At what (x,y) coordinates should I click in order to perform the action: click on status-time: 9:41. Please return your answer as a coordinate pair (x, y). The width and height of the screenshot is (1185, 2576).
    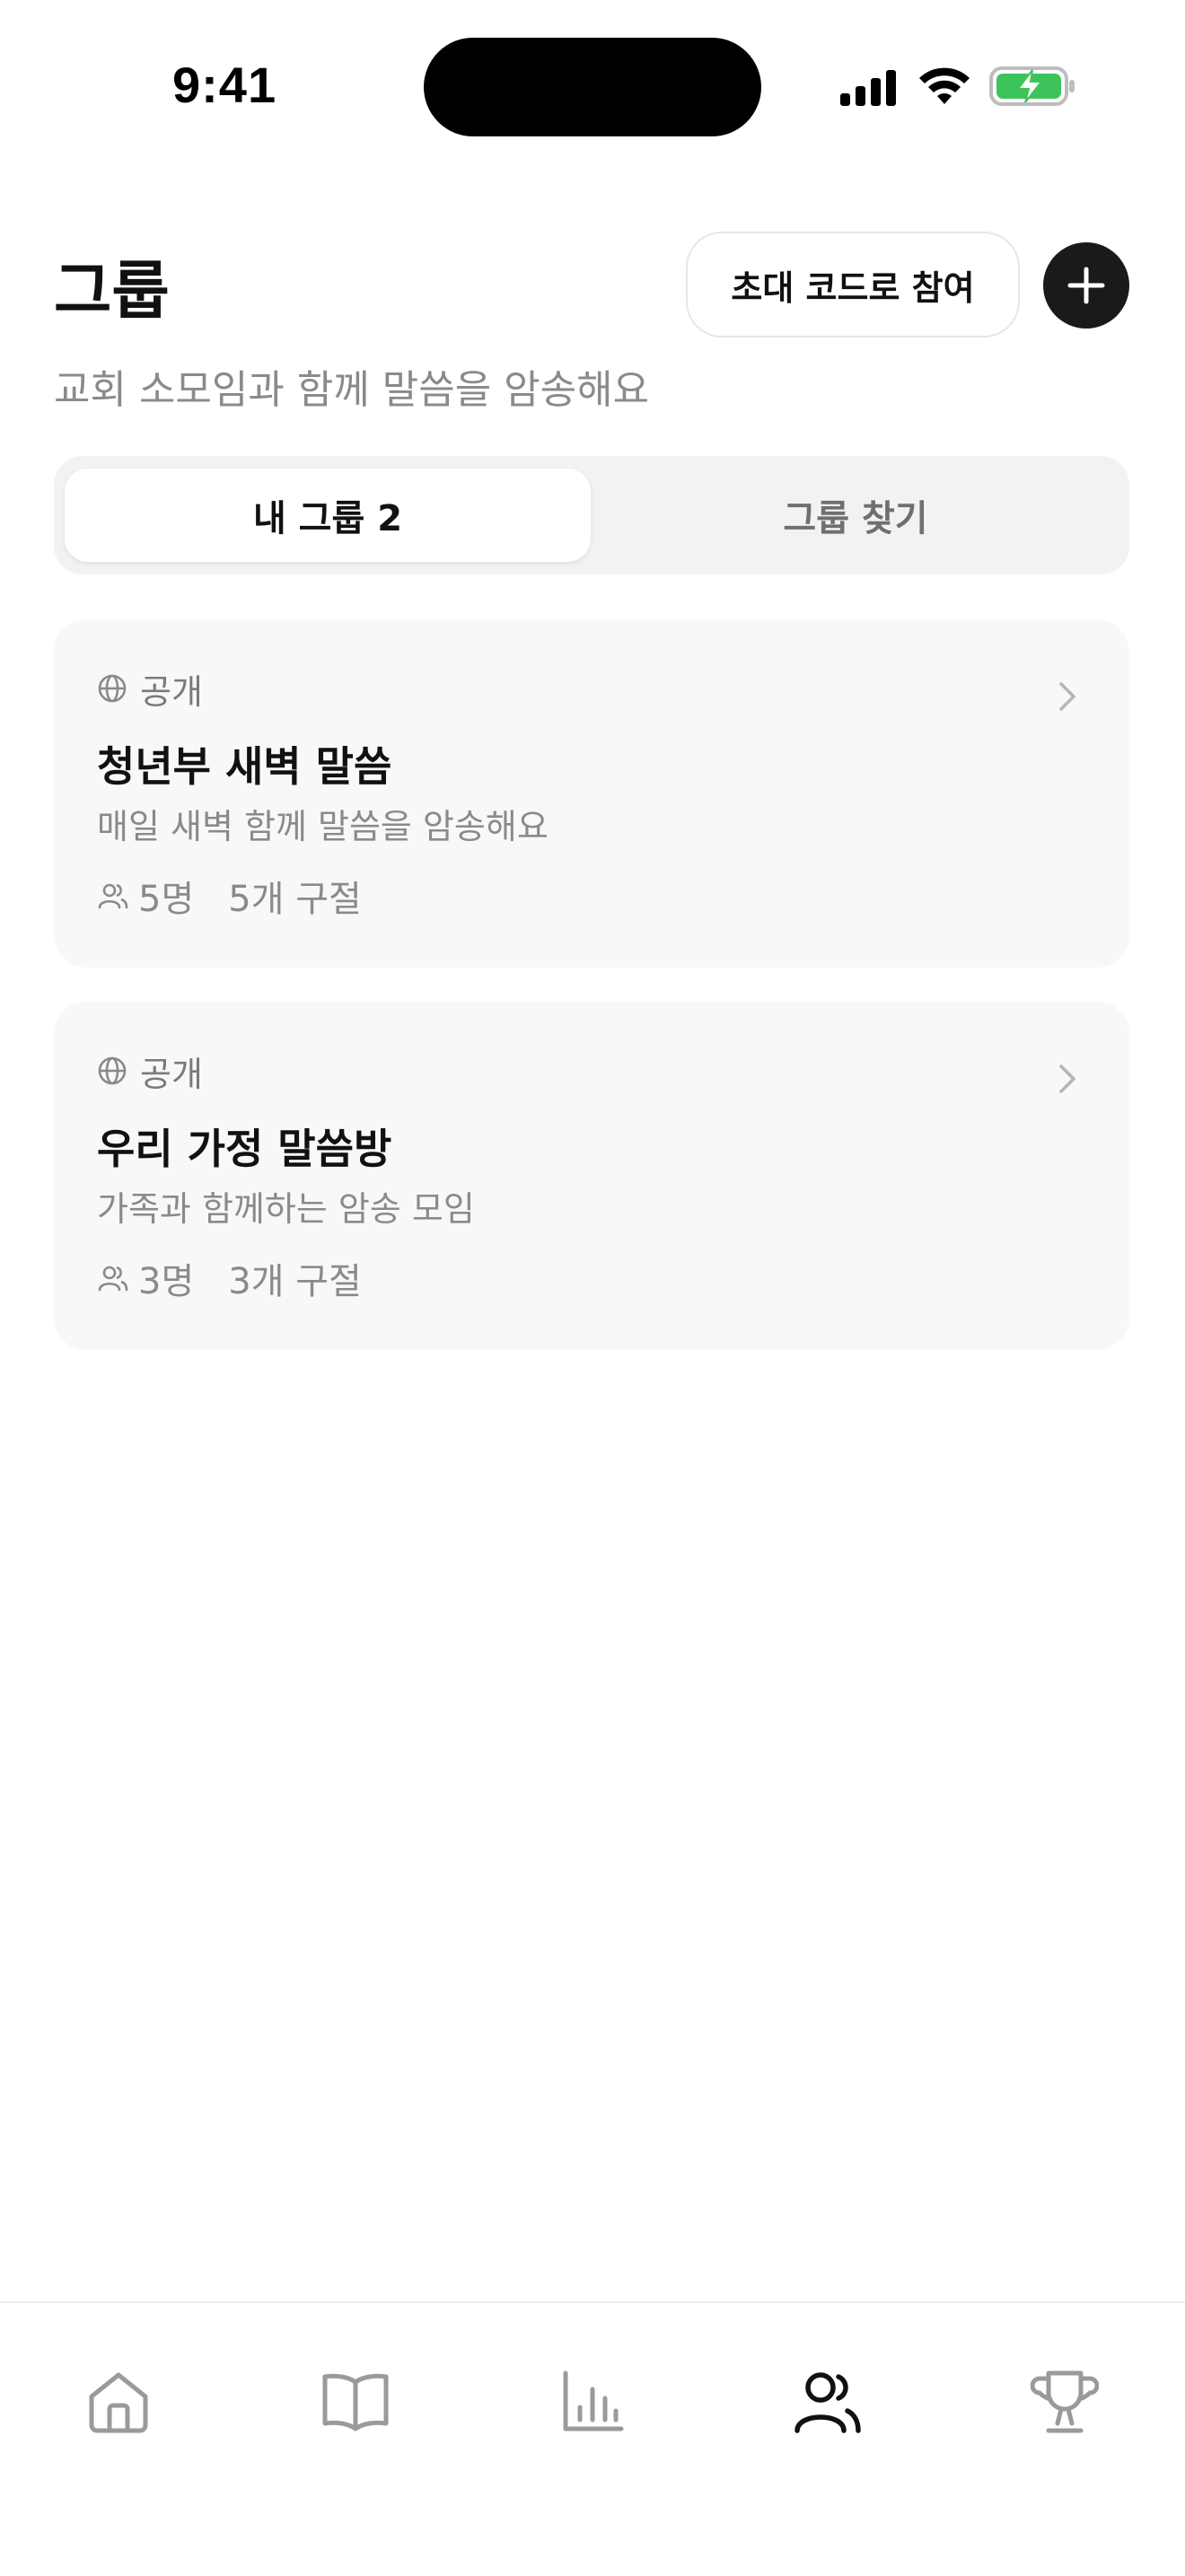
    Looking at the image, I should click on (224, 85).